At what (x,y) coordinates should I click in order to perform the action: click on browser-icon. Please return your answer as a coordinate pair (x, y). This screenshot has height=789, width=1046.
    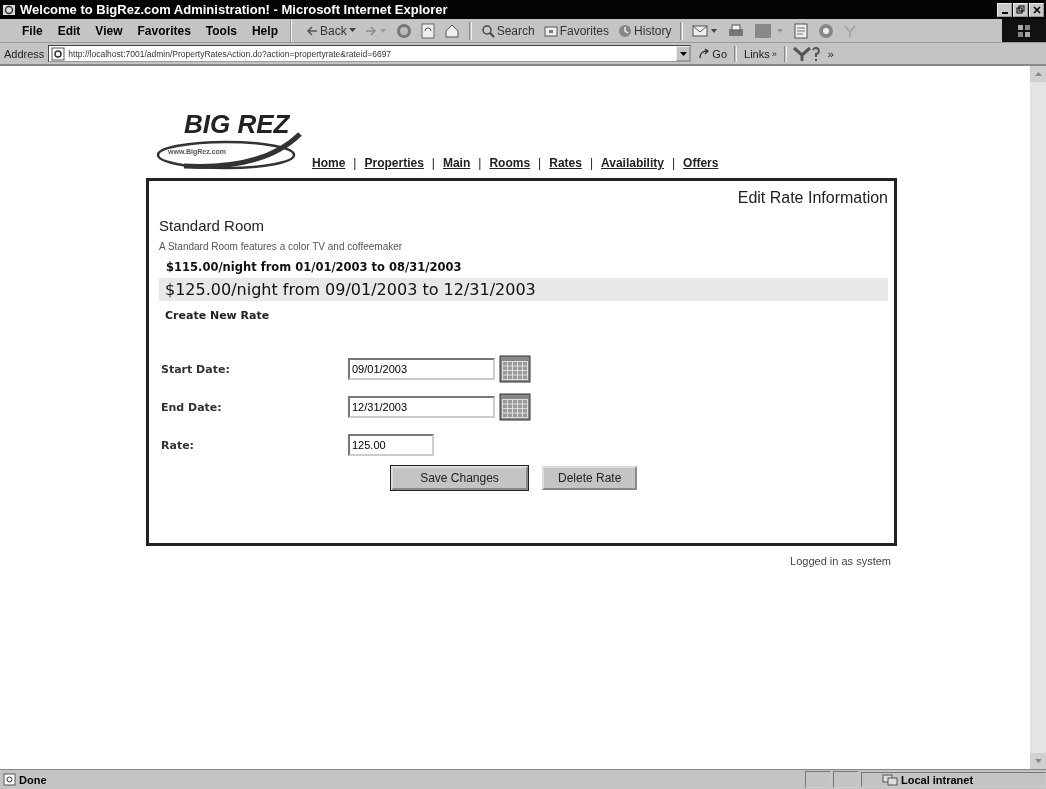
    Looking at the image, I should click on (9, 9).